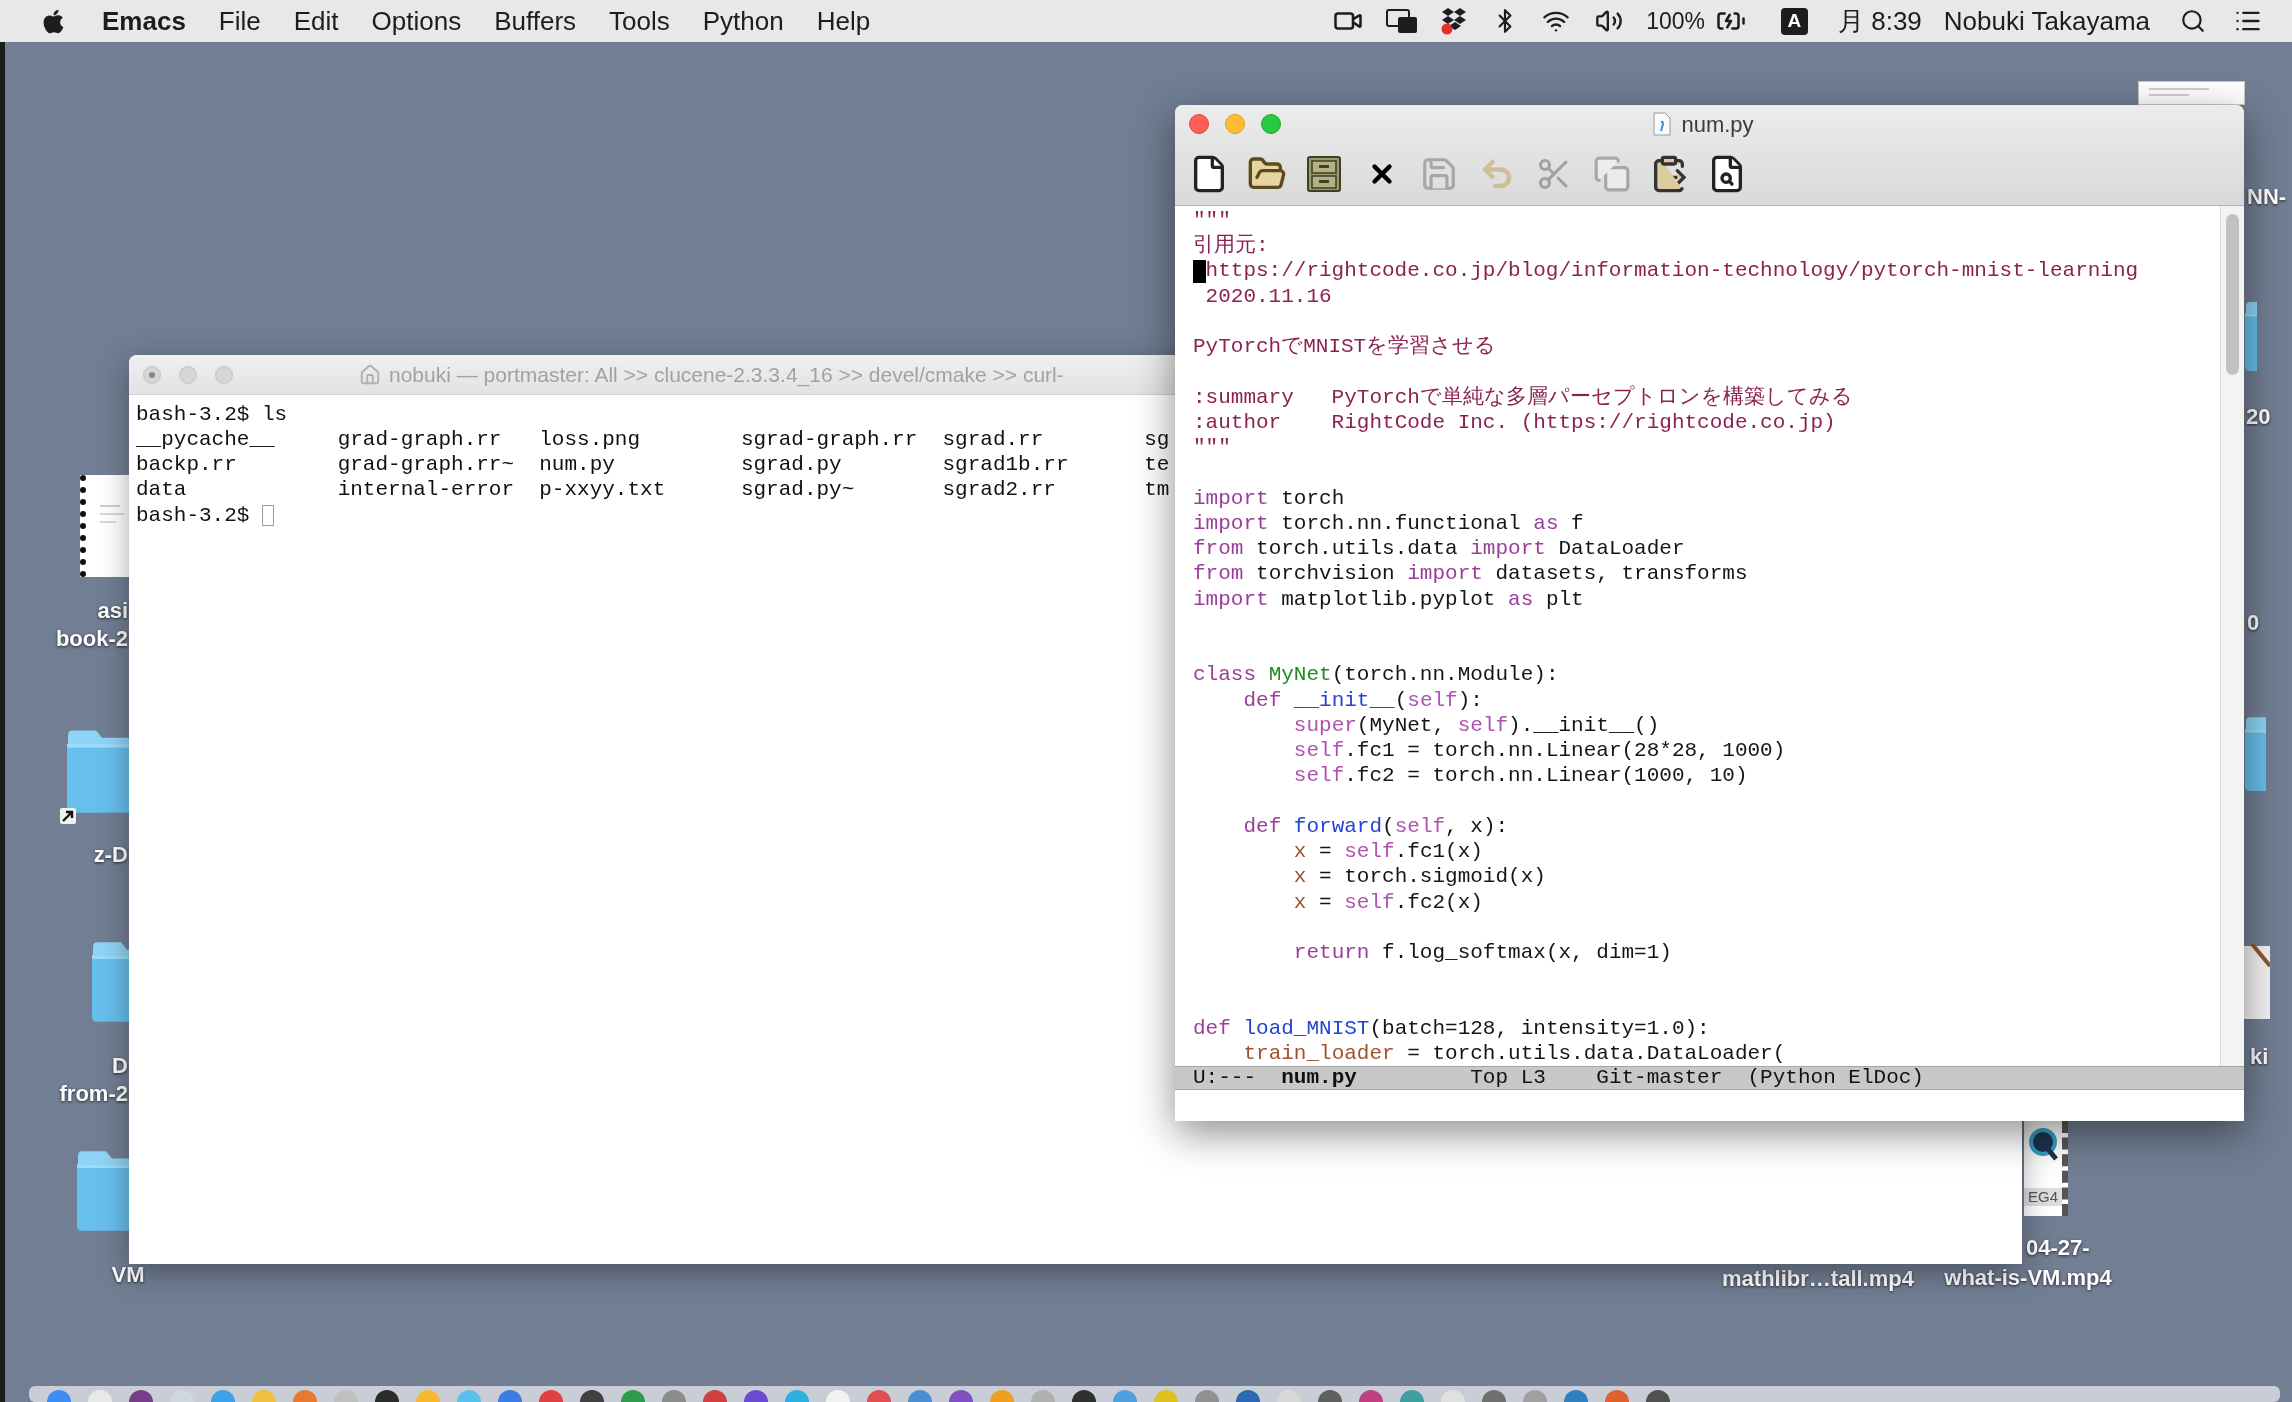 This screenshot has width=2292, height=1402. What do you see at coordinates (1717, 124) in the screenshot?
I see `window-title: num.py` at bounding box center [1717, 124].